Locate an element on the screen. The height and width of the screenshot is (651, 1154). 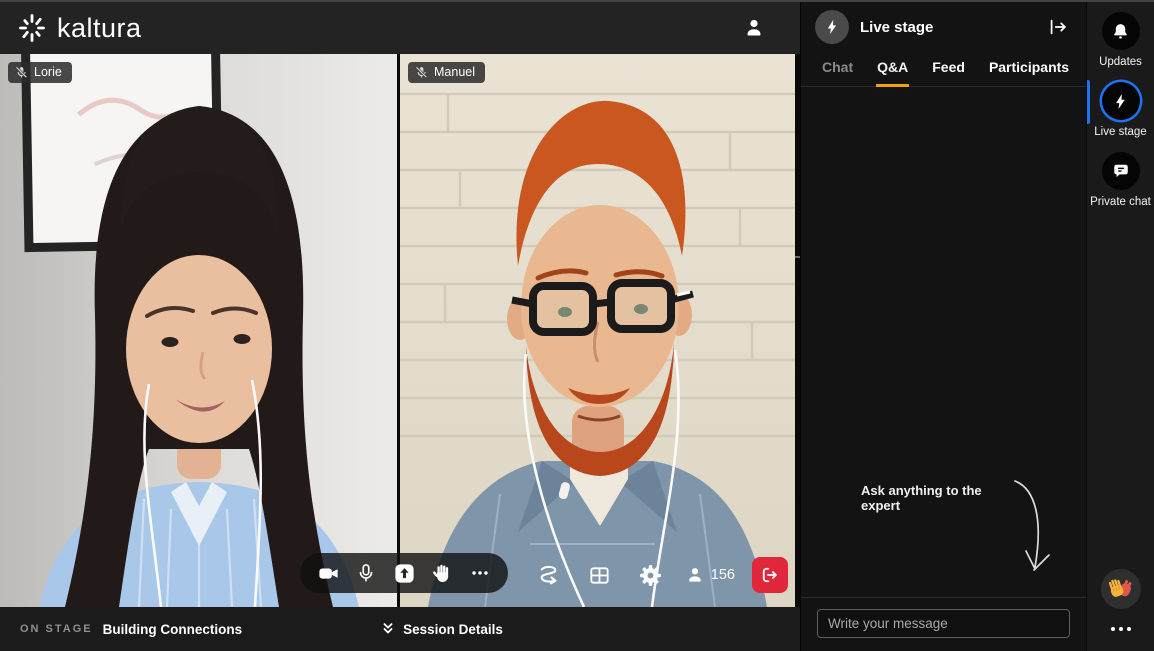
stage-view-controls: 156 is located at coordinates (660, 575).